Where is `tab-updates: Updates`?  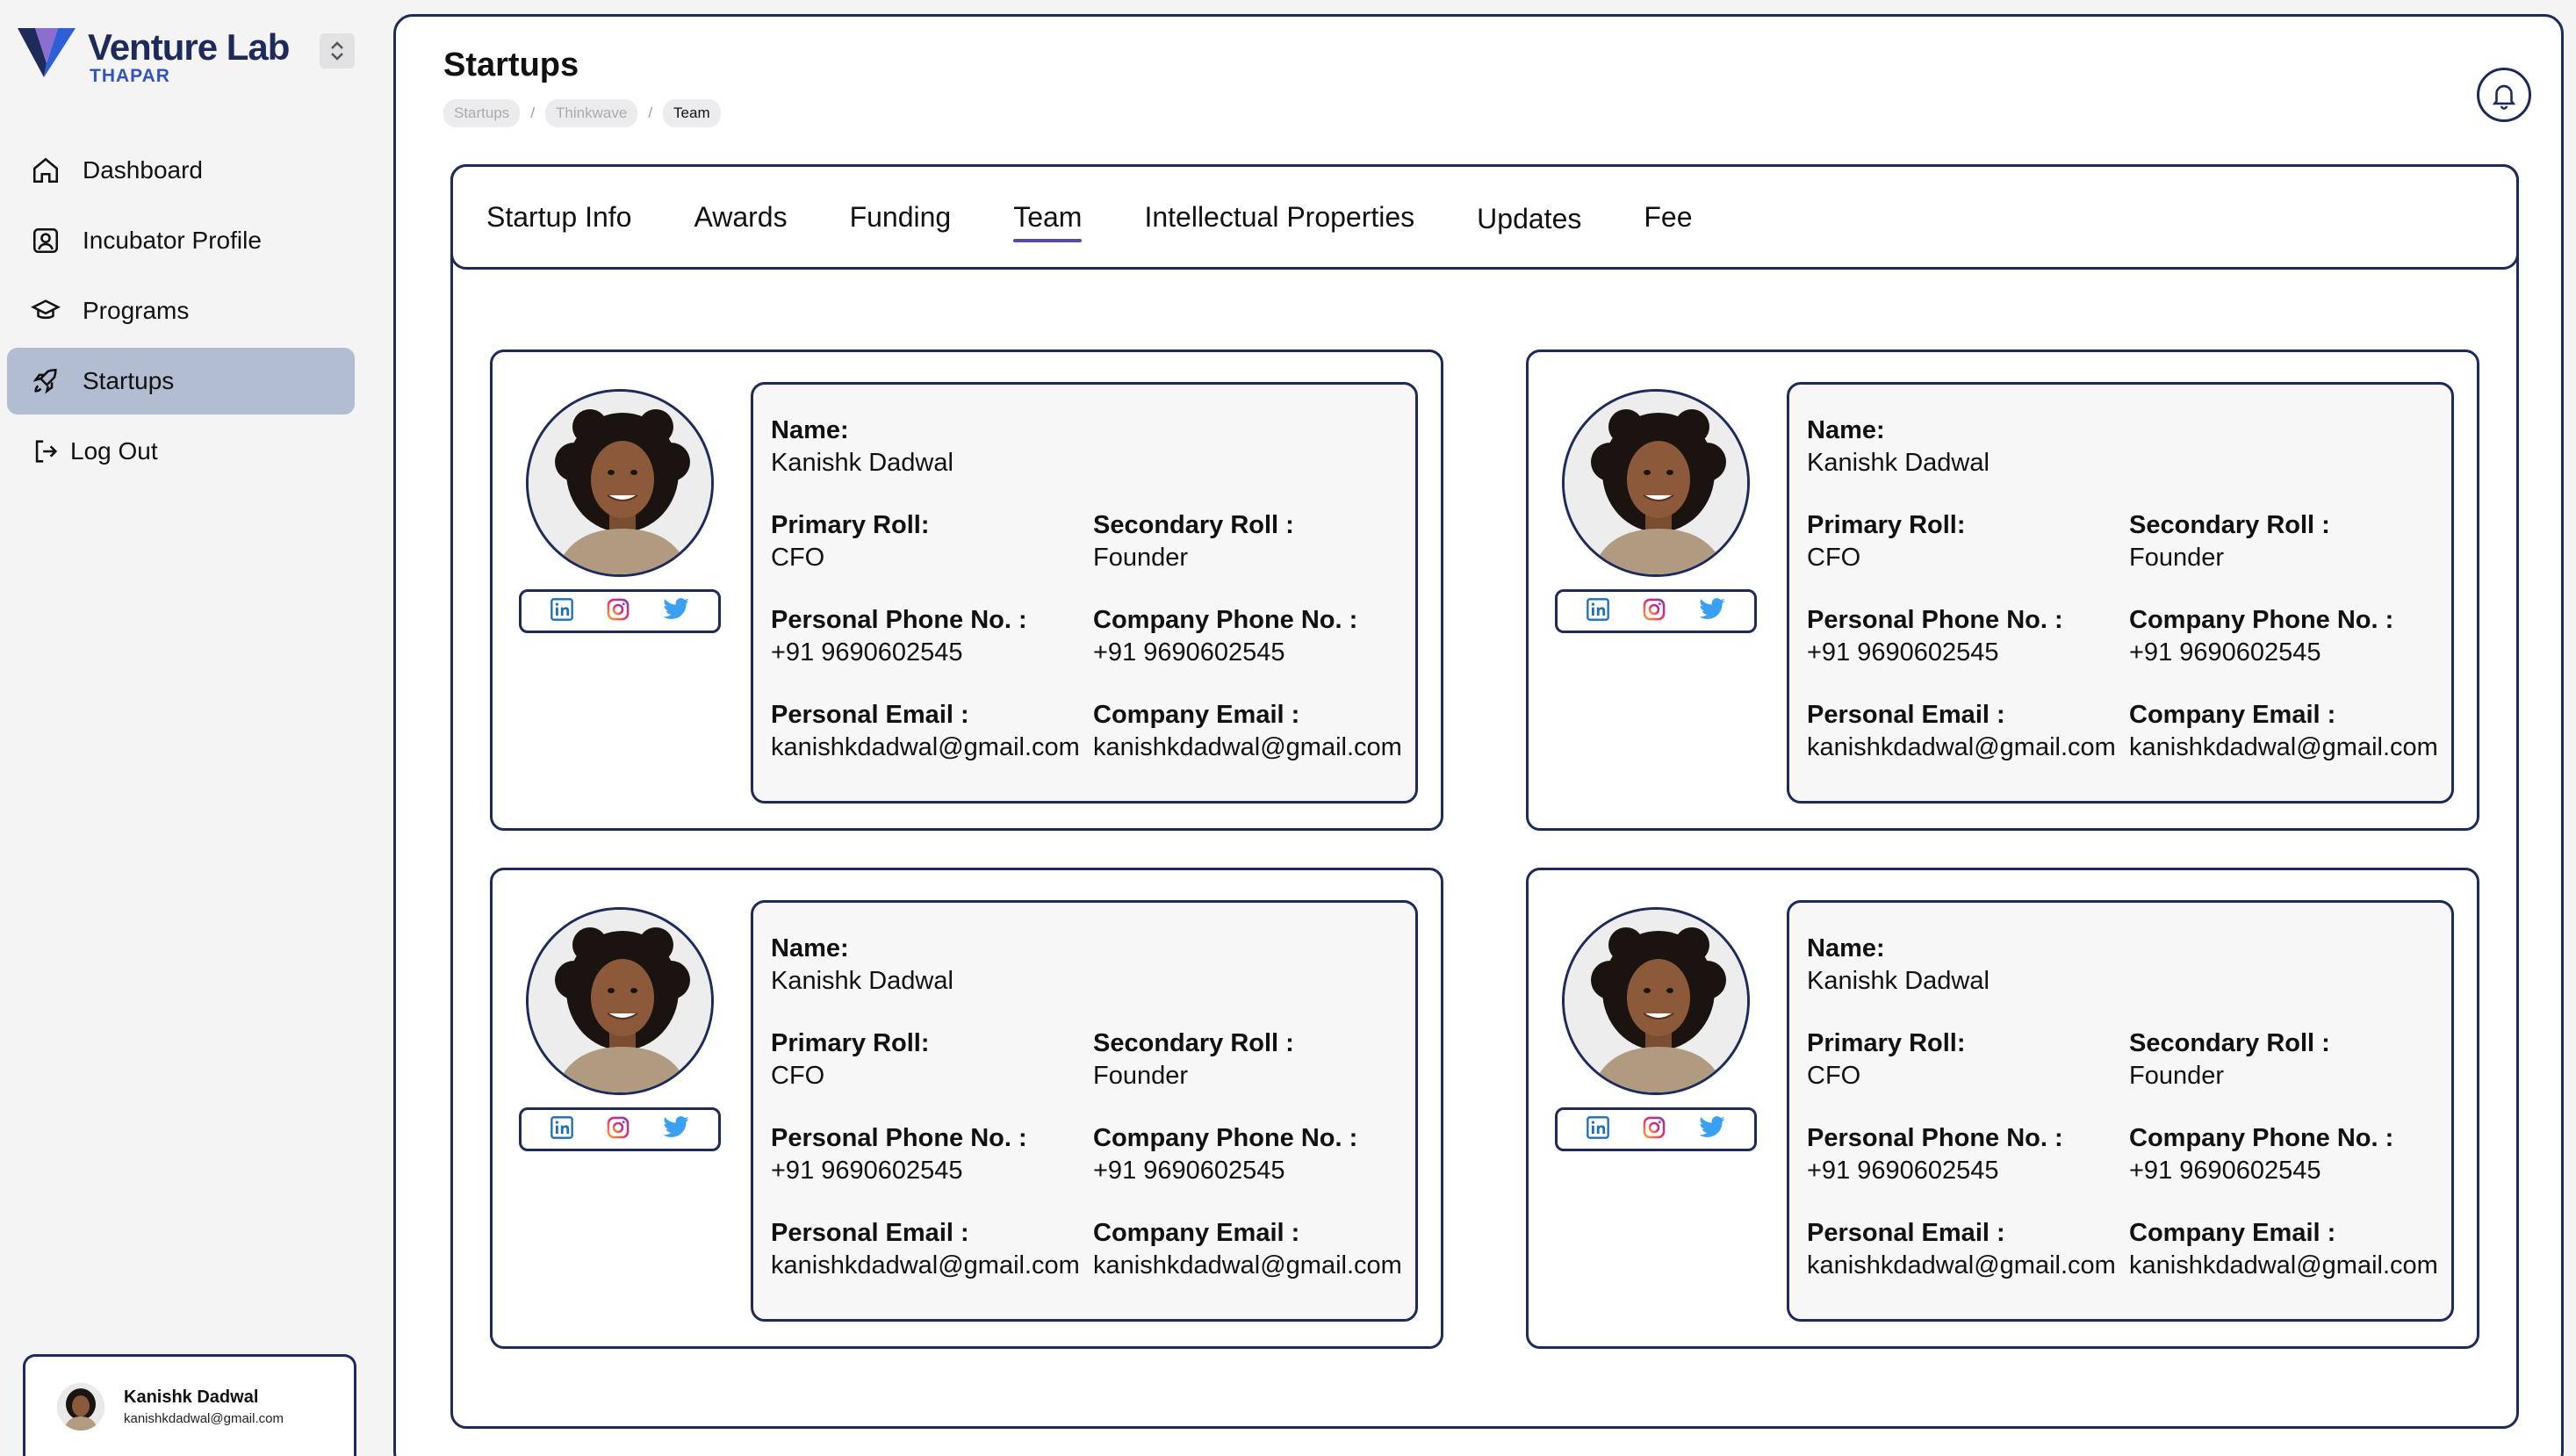 tab-updates: Updates is located at coordinates (1529, 219).